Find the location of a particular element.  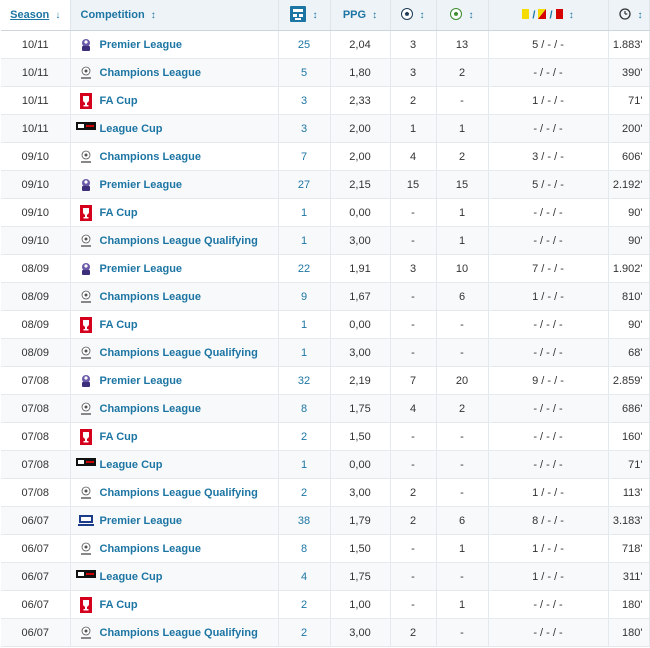

ppg-header-label: PPG is located at coordinates (354, 15).